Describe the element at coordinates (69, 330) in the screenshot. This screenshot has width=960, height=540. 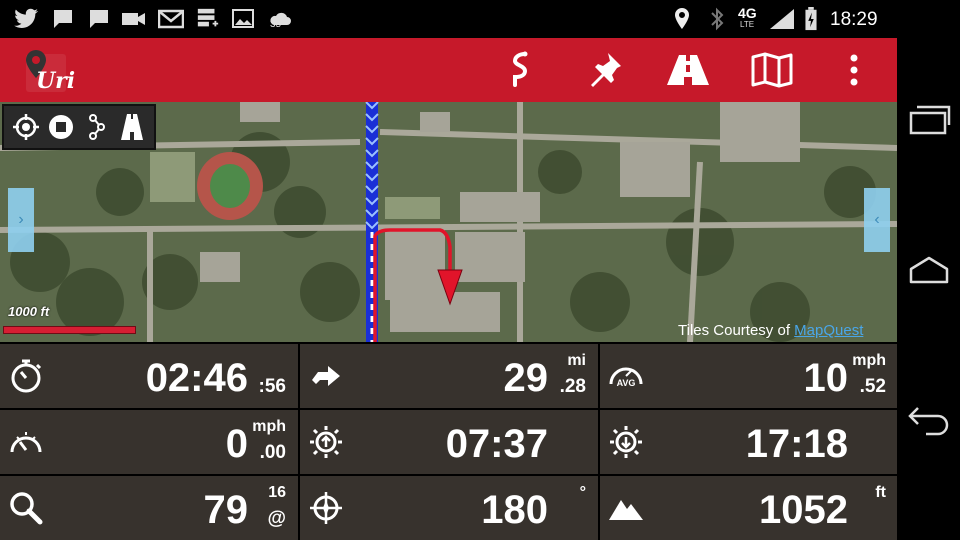
I see `scale-bar` at that location.